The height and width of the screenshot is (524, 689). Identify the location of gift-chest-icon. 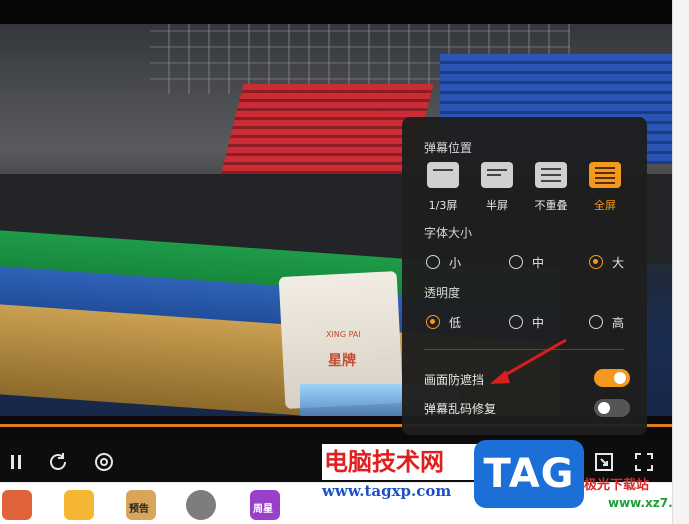
(17, 505).